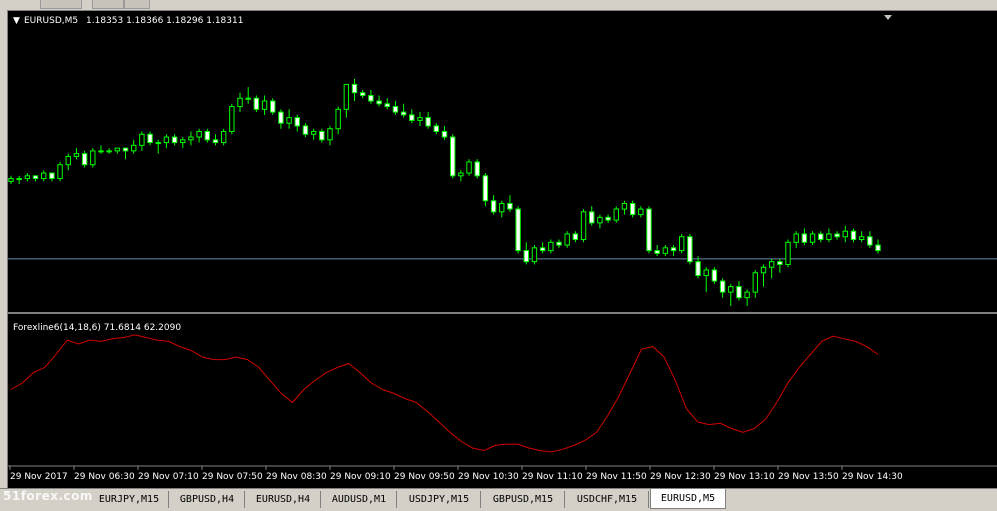 This screenshot has height=511, width=997. Describe the element at coordinates (498, 5) in the screenshot. I see `top-strip` at that location.